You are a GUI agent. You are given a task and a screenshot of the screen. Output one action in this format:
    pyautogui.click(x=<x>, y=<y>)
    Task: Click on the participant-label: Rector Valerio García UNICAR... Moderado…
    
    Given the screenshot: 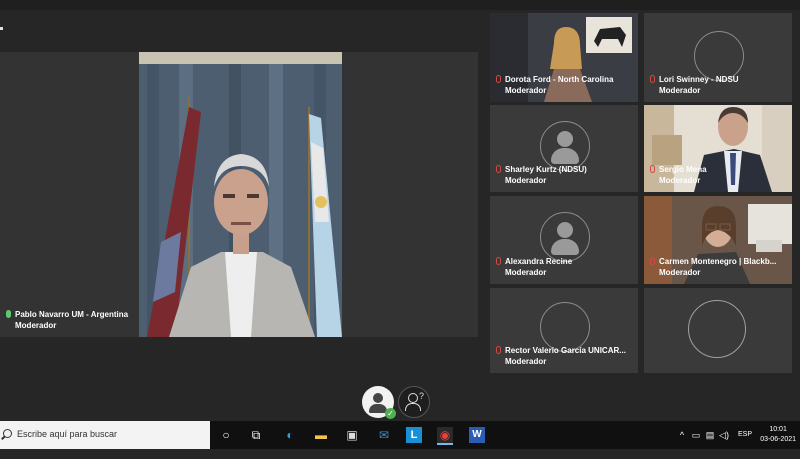 What is the action you would take?
    pyautogui.click(x=561, y=356)
    